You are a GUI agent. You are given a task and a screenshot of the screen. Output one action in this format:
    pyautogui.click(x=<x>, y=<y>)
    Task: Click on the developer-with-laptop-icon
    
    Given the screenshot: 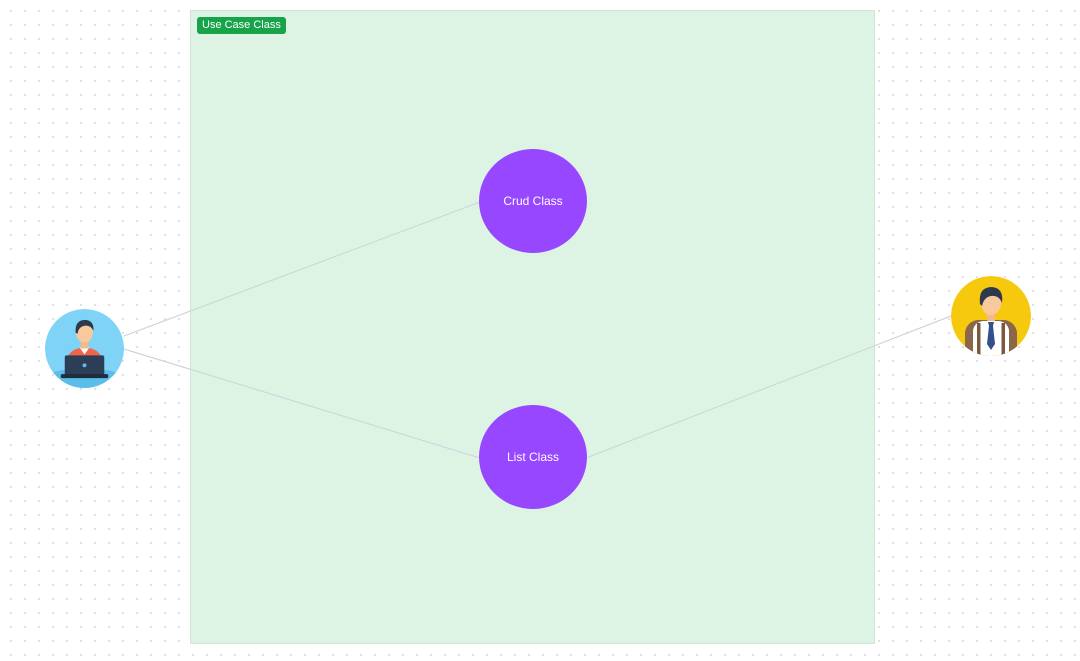 What is the action you would take?
    pyautogui.click(x=84, y=348)
    